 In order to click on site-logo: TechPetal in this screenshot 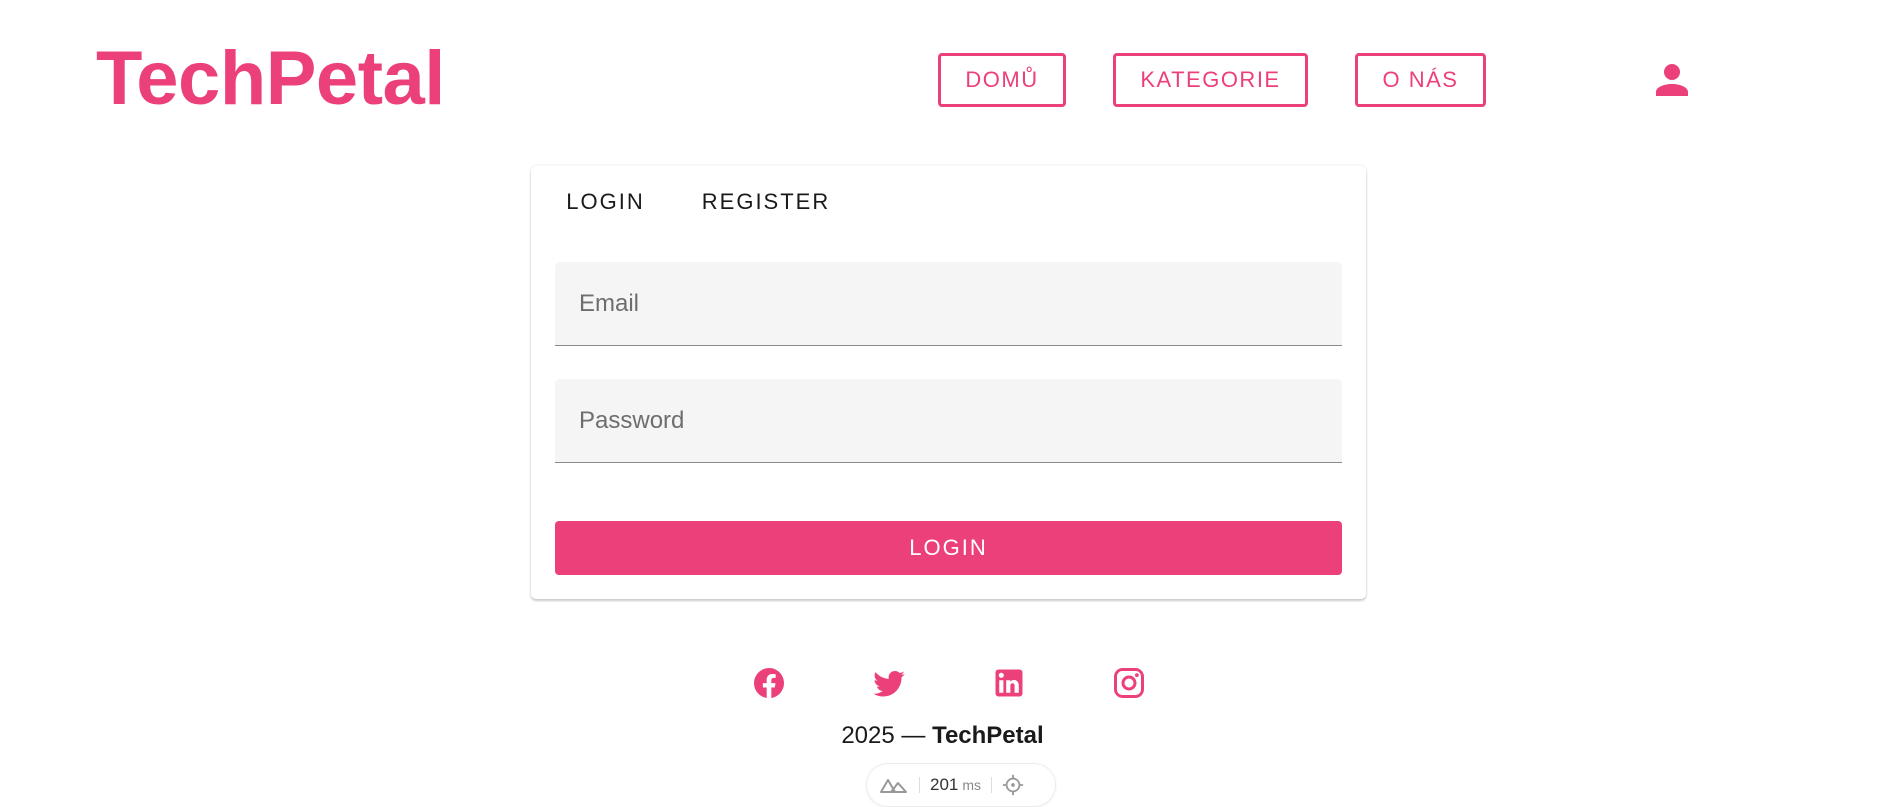, I will do `click(270, 79)`.